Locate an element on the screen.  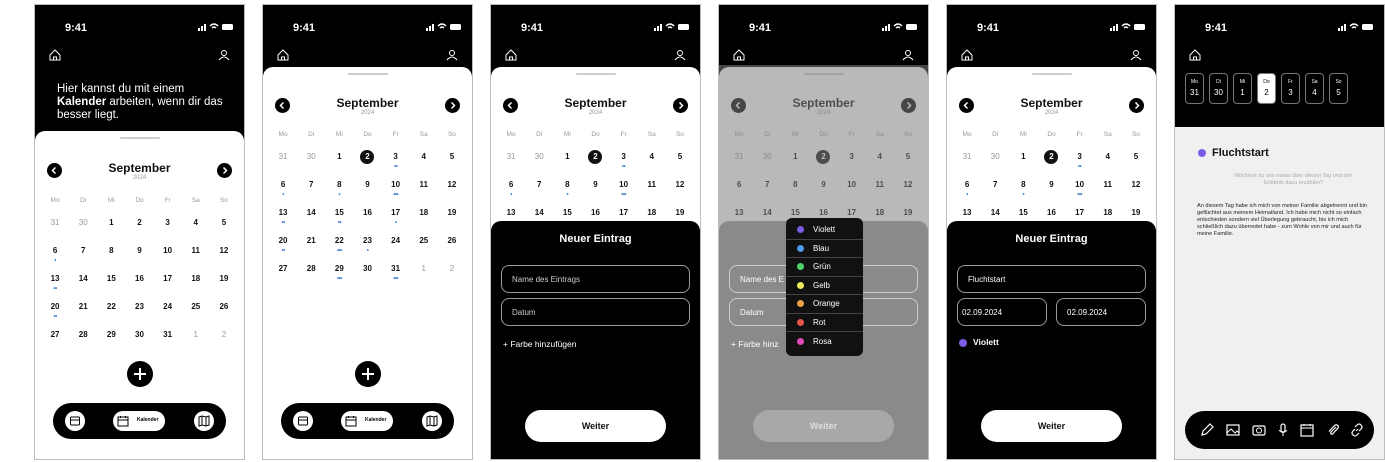
date-to-input: 02.09.2024 is located at coordinates (1101, 312).